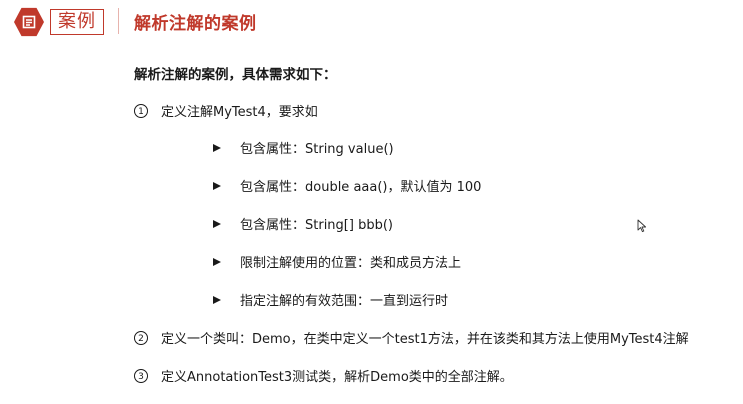 This screenshot has height=404, width=743. Describe the element at coordinates (77, 22) in the screenshot. I see `section-tag: 案例` at that location.